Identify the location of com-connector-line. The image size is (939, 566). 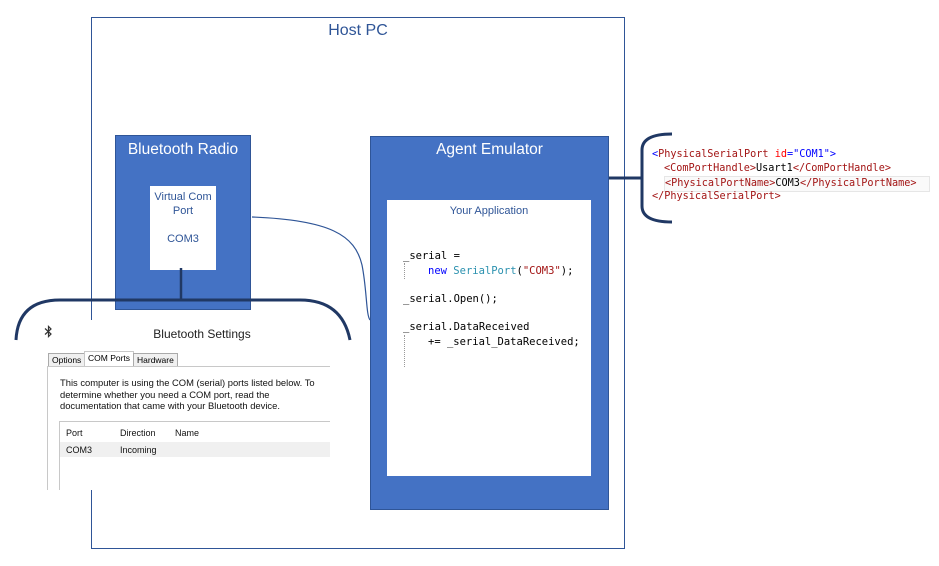
(311, 268).